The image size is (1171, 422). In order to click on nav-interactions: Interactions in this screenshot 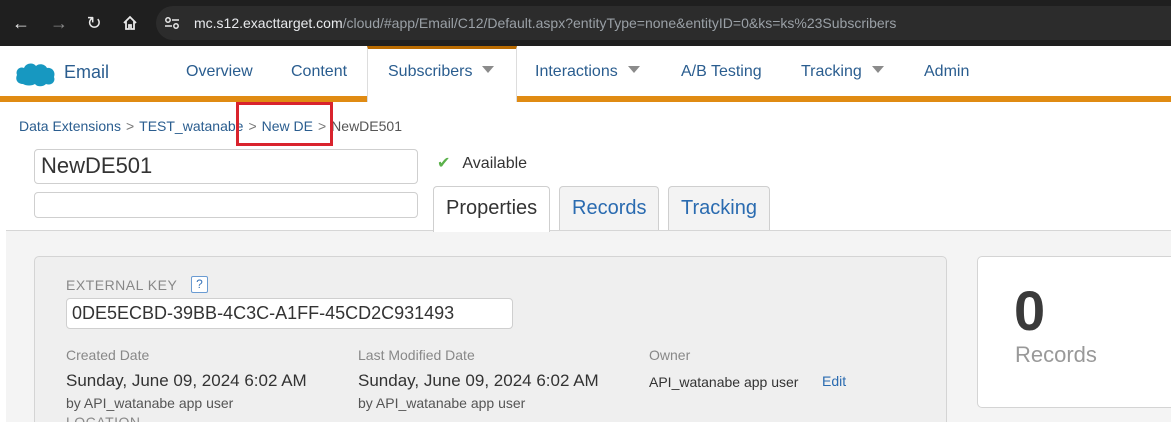, I will do `click(587, 71)`.